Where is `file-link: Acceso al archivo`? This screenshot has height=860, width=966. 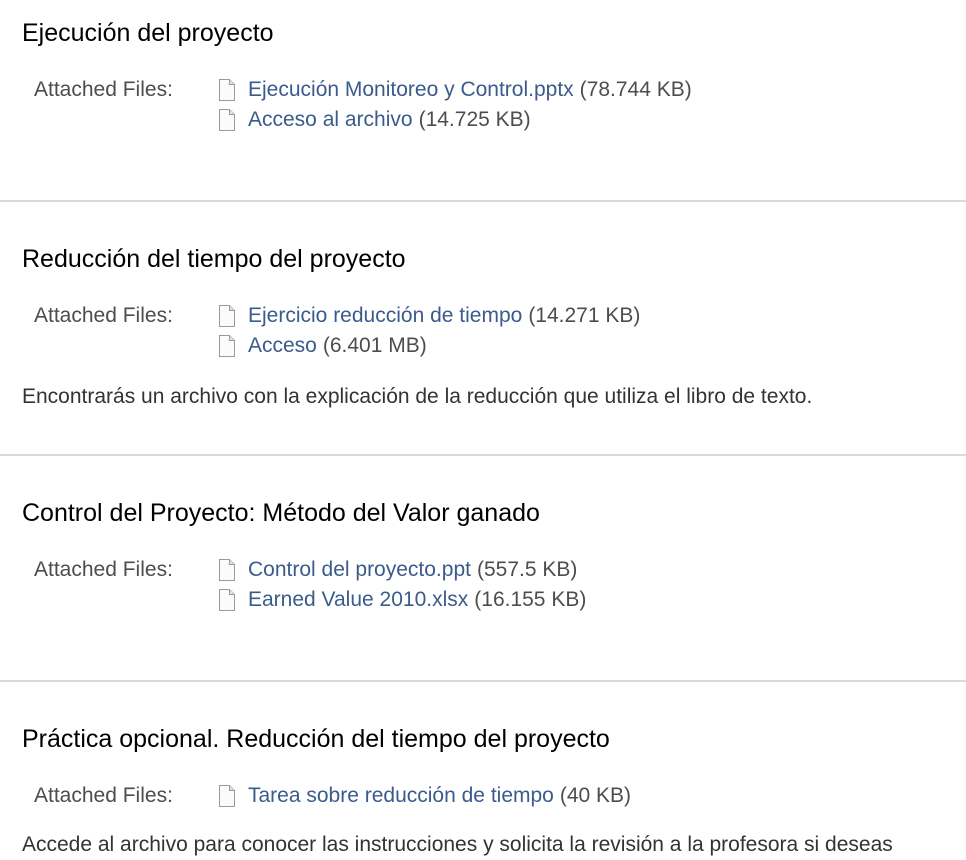
file-link: Acceso al archivo is located at coordinates (330, 120).